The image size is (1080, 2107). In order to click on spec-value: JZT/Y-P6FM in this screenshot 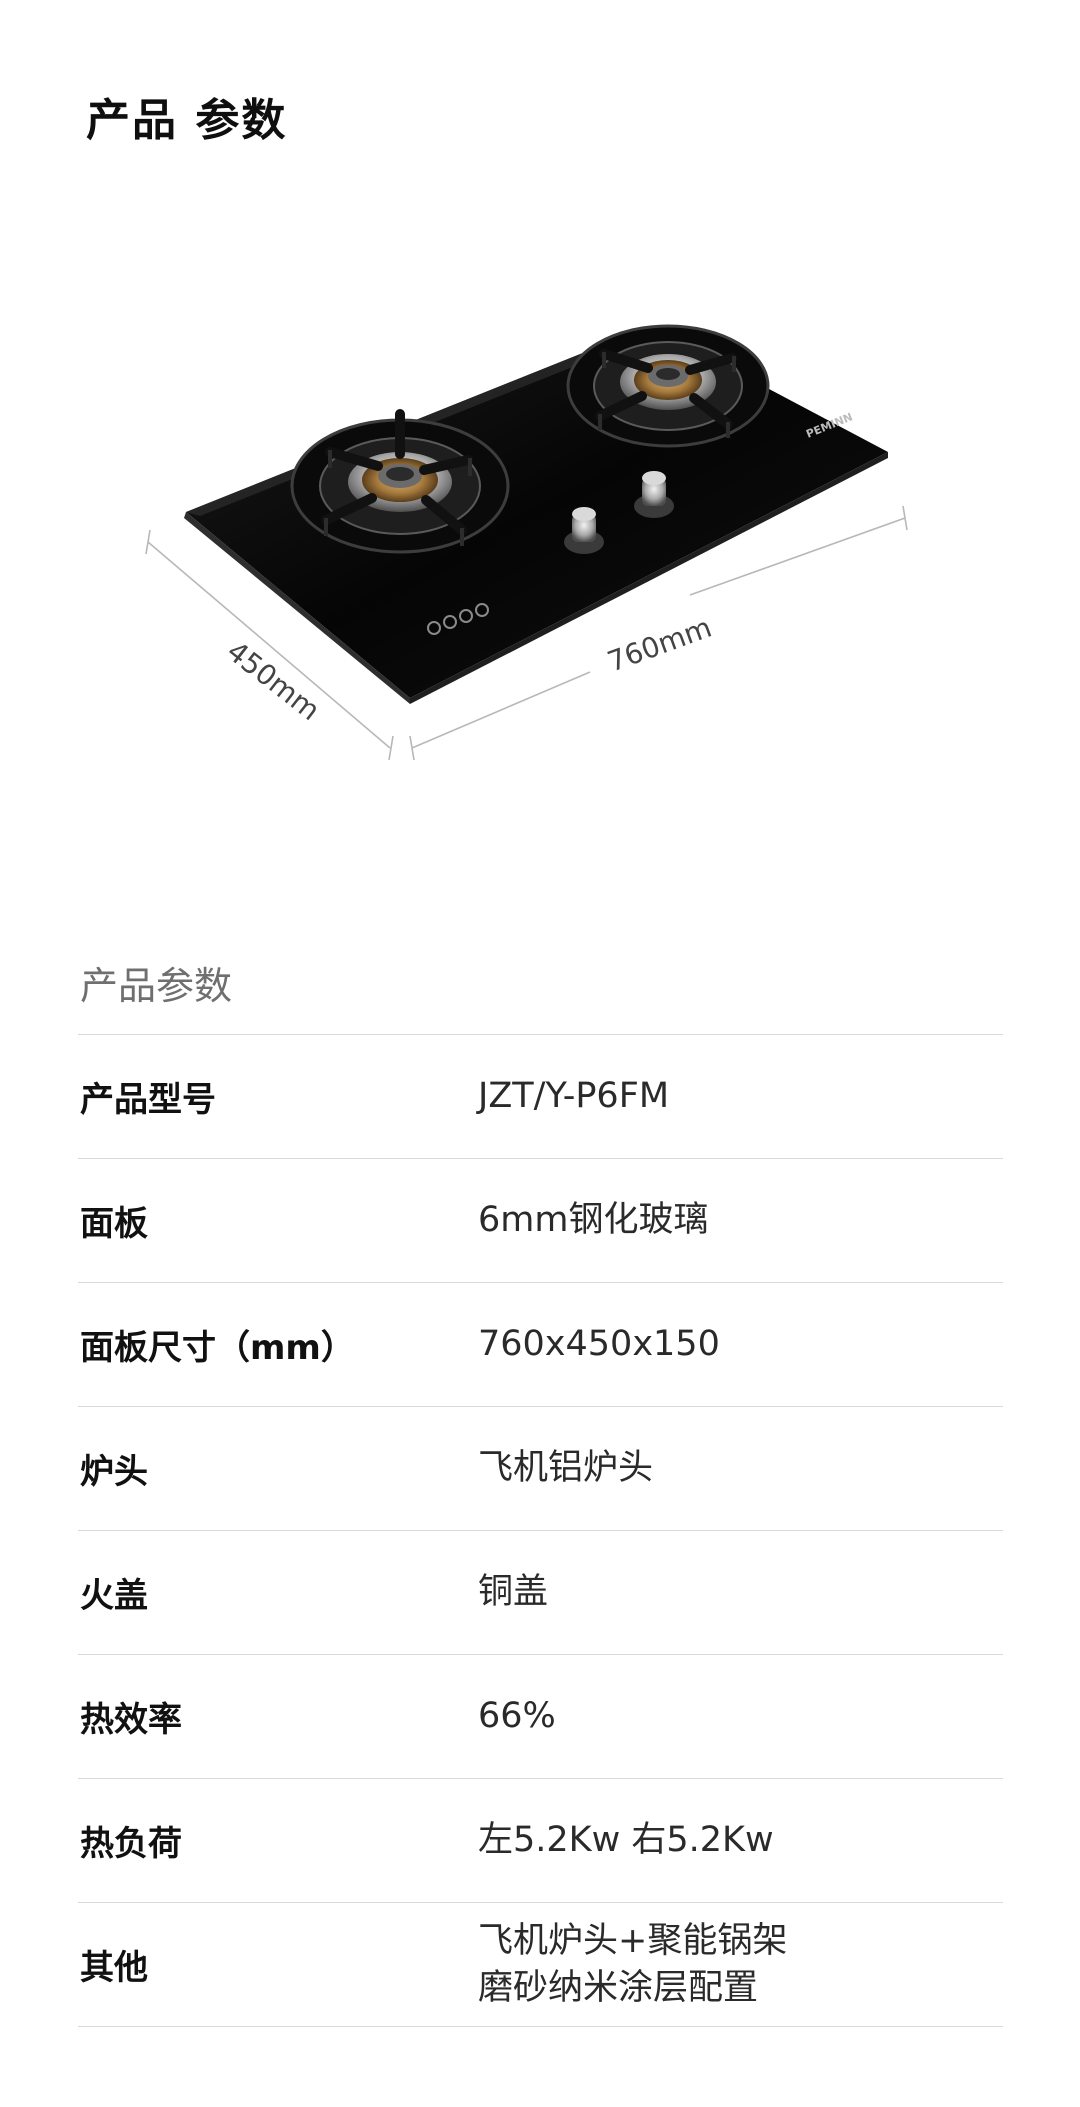, I will do `click(738, 1096)`.